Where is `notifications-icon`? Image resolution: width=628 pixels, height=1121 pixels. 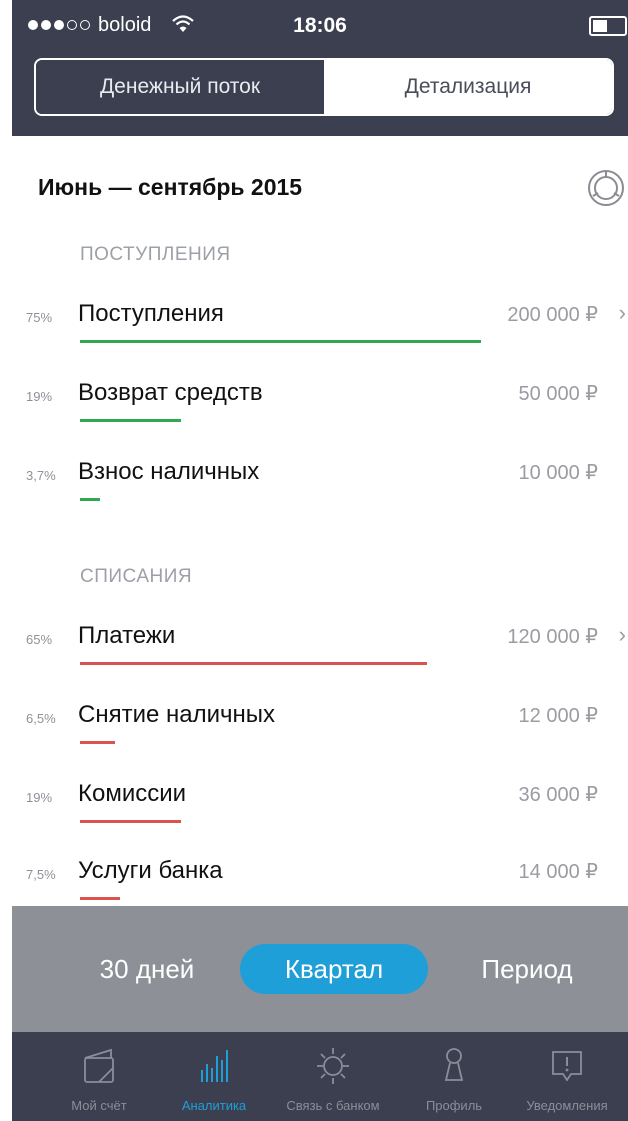
notifications-icon is located at coordinates (567, 1066).